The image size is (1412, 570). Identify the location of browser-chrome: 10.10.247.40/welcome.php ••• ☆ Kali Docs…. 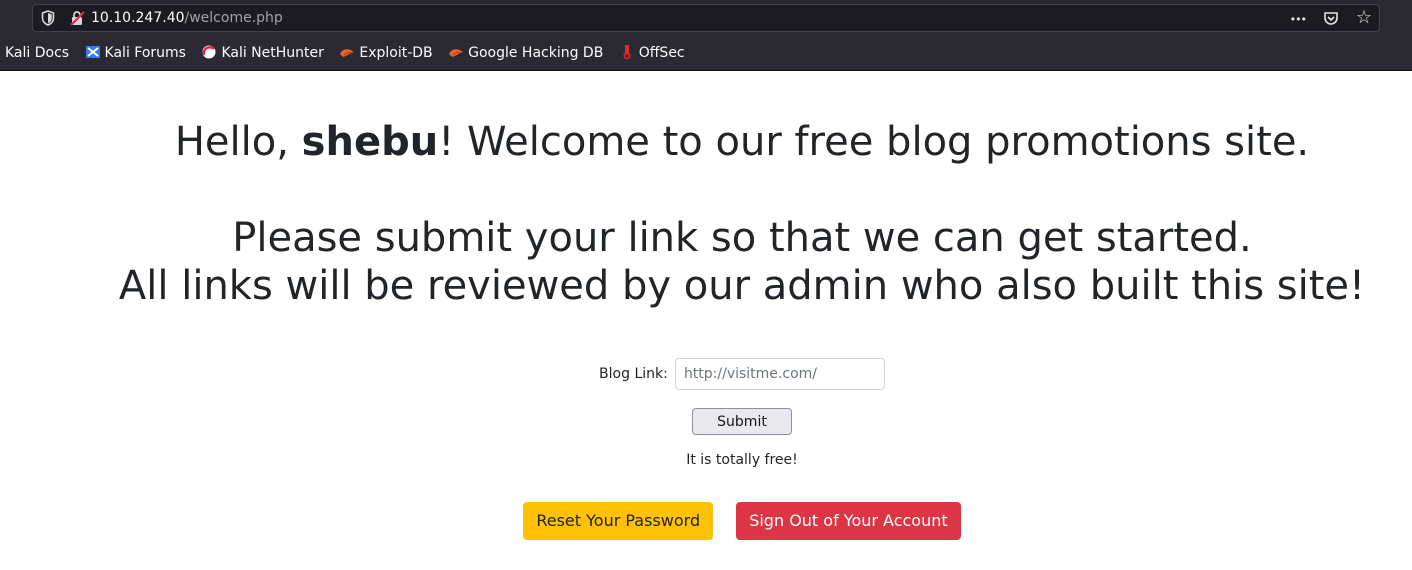
(706, 35).